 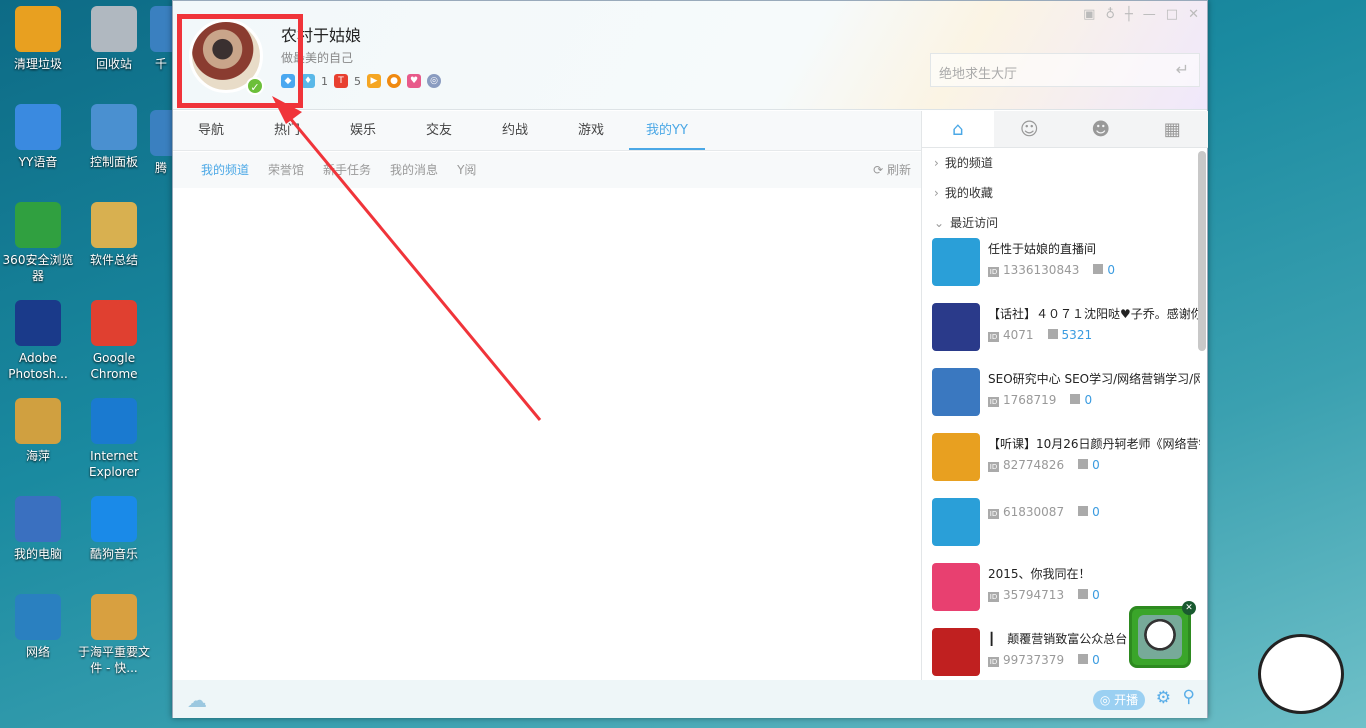 What do you see at coordinates (1301, 674) in the screenshot?
I see `panda-mascot-icon` at bounding box center [1301, 674].